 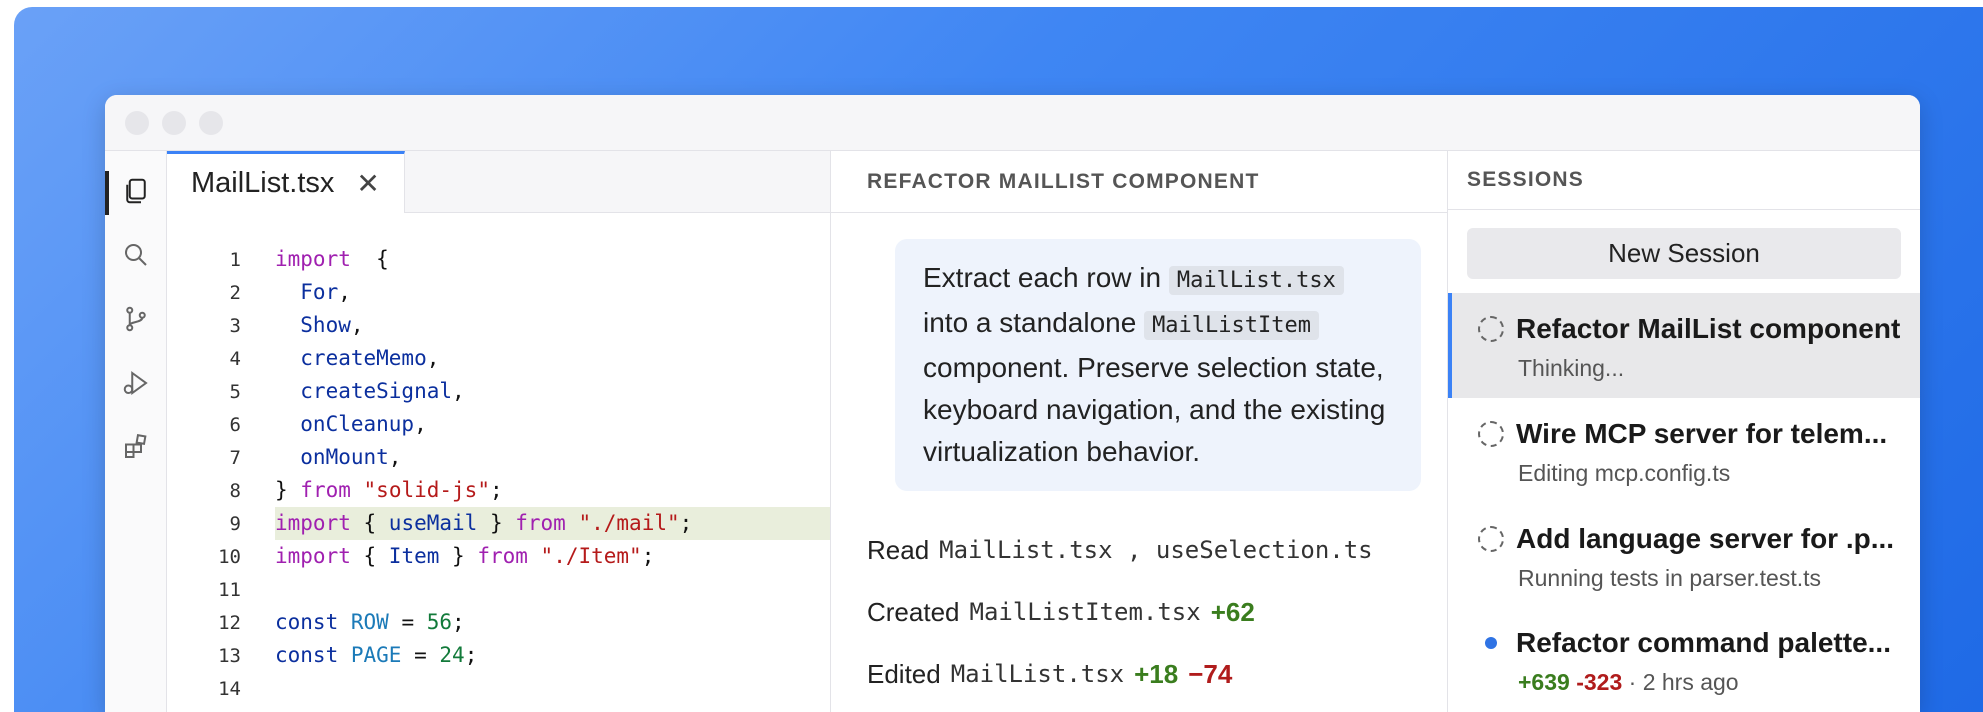 I want to click on code-token: "./Item", so click(x=591, y=556).